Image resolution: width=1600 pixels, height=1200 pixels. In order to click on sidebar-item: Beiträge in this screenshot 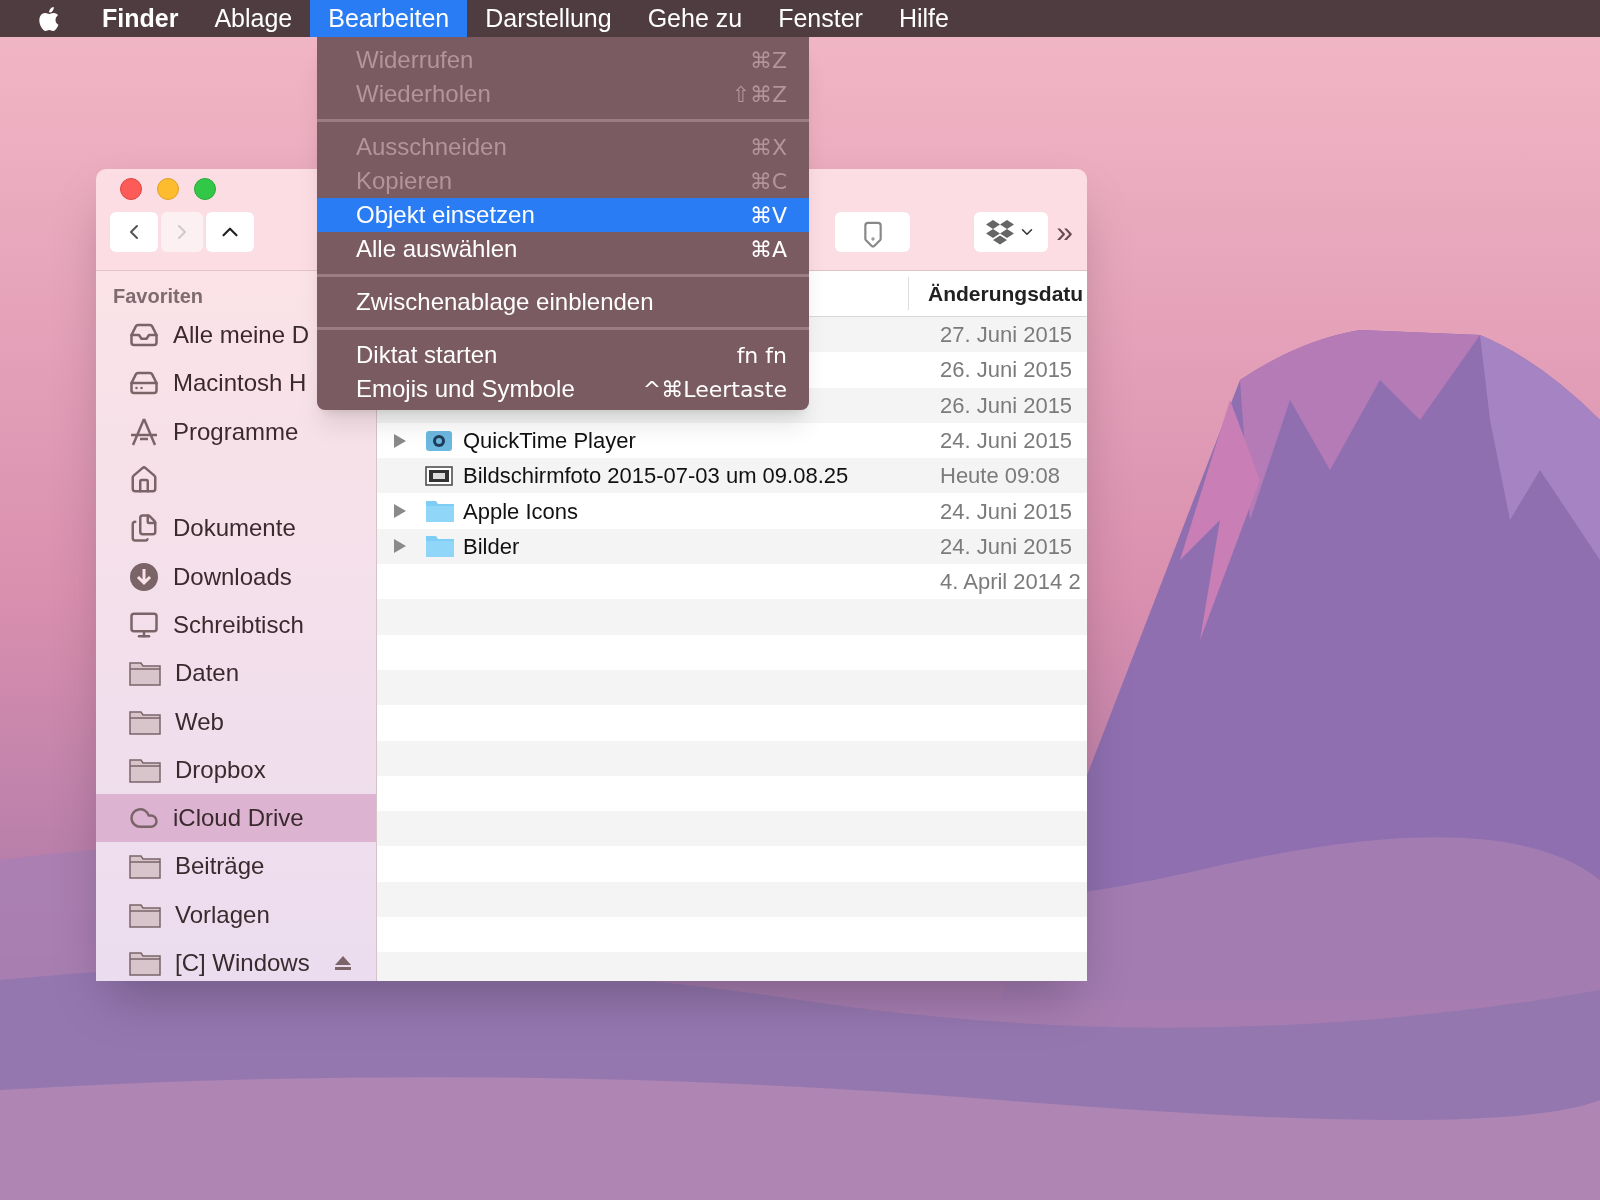, I will do `click(236, 866)`.